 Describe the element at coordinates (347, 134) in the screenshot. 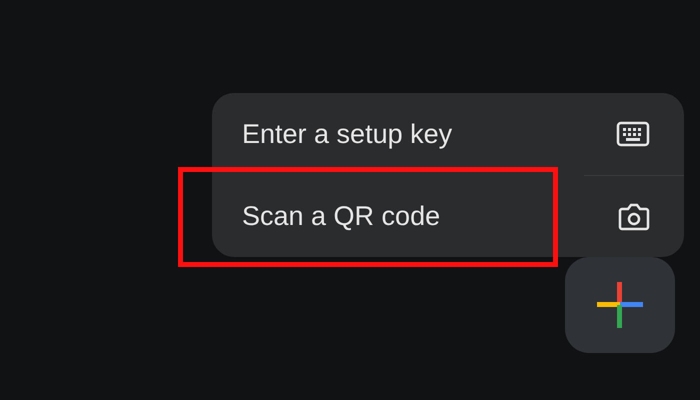

I see `menu-item: Enter a setup key` at that location.